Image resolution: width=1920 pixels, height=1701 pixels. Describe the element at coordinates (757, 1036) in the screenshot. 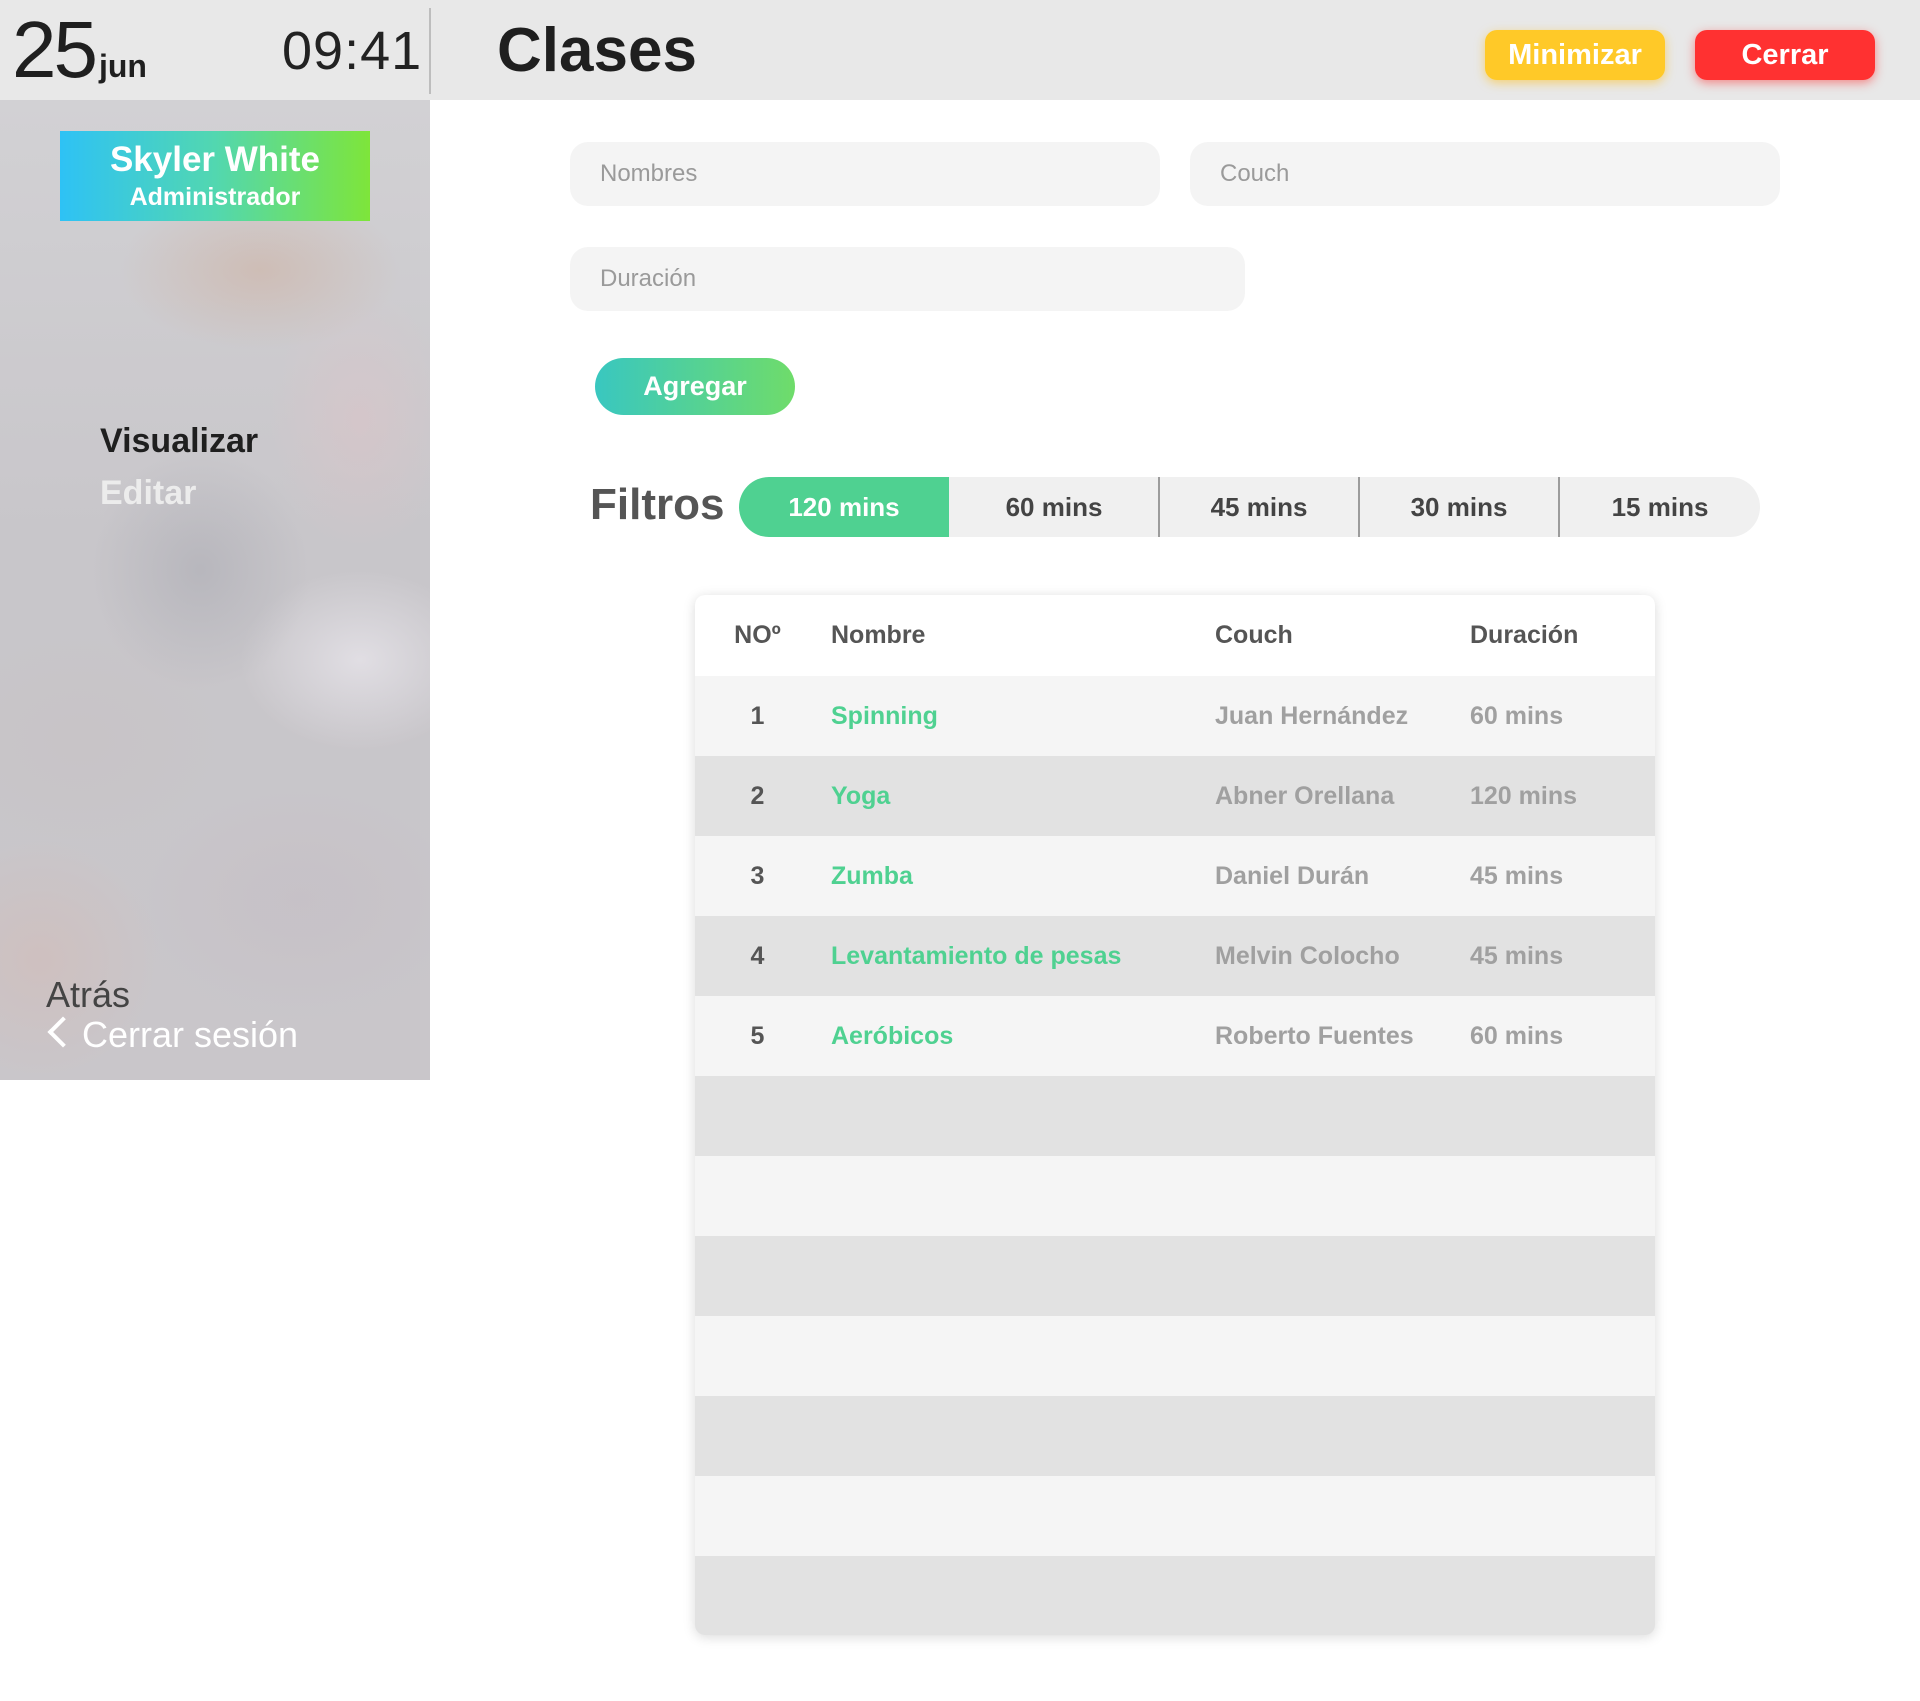

I see `cell-no: 5` at that location.